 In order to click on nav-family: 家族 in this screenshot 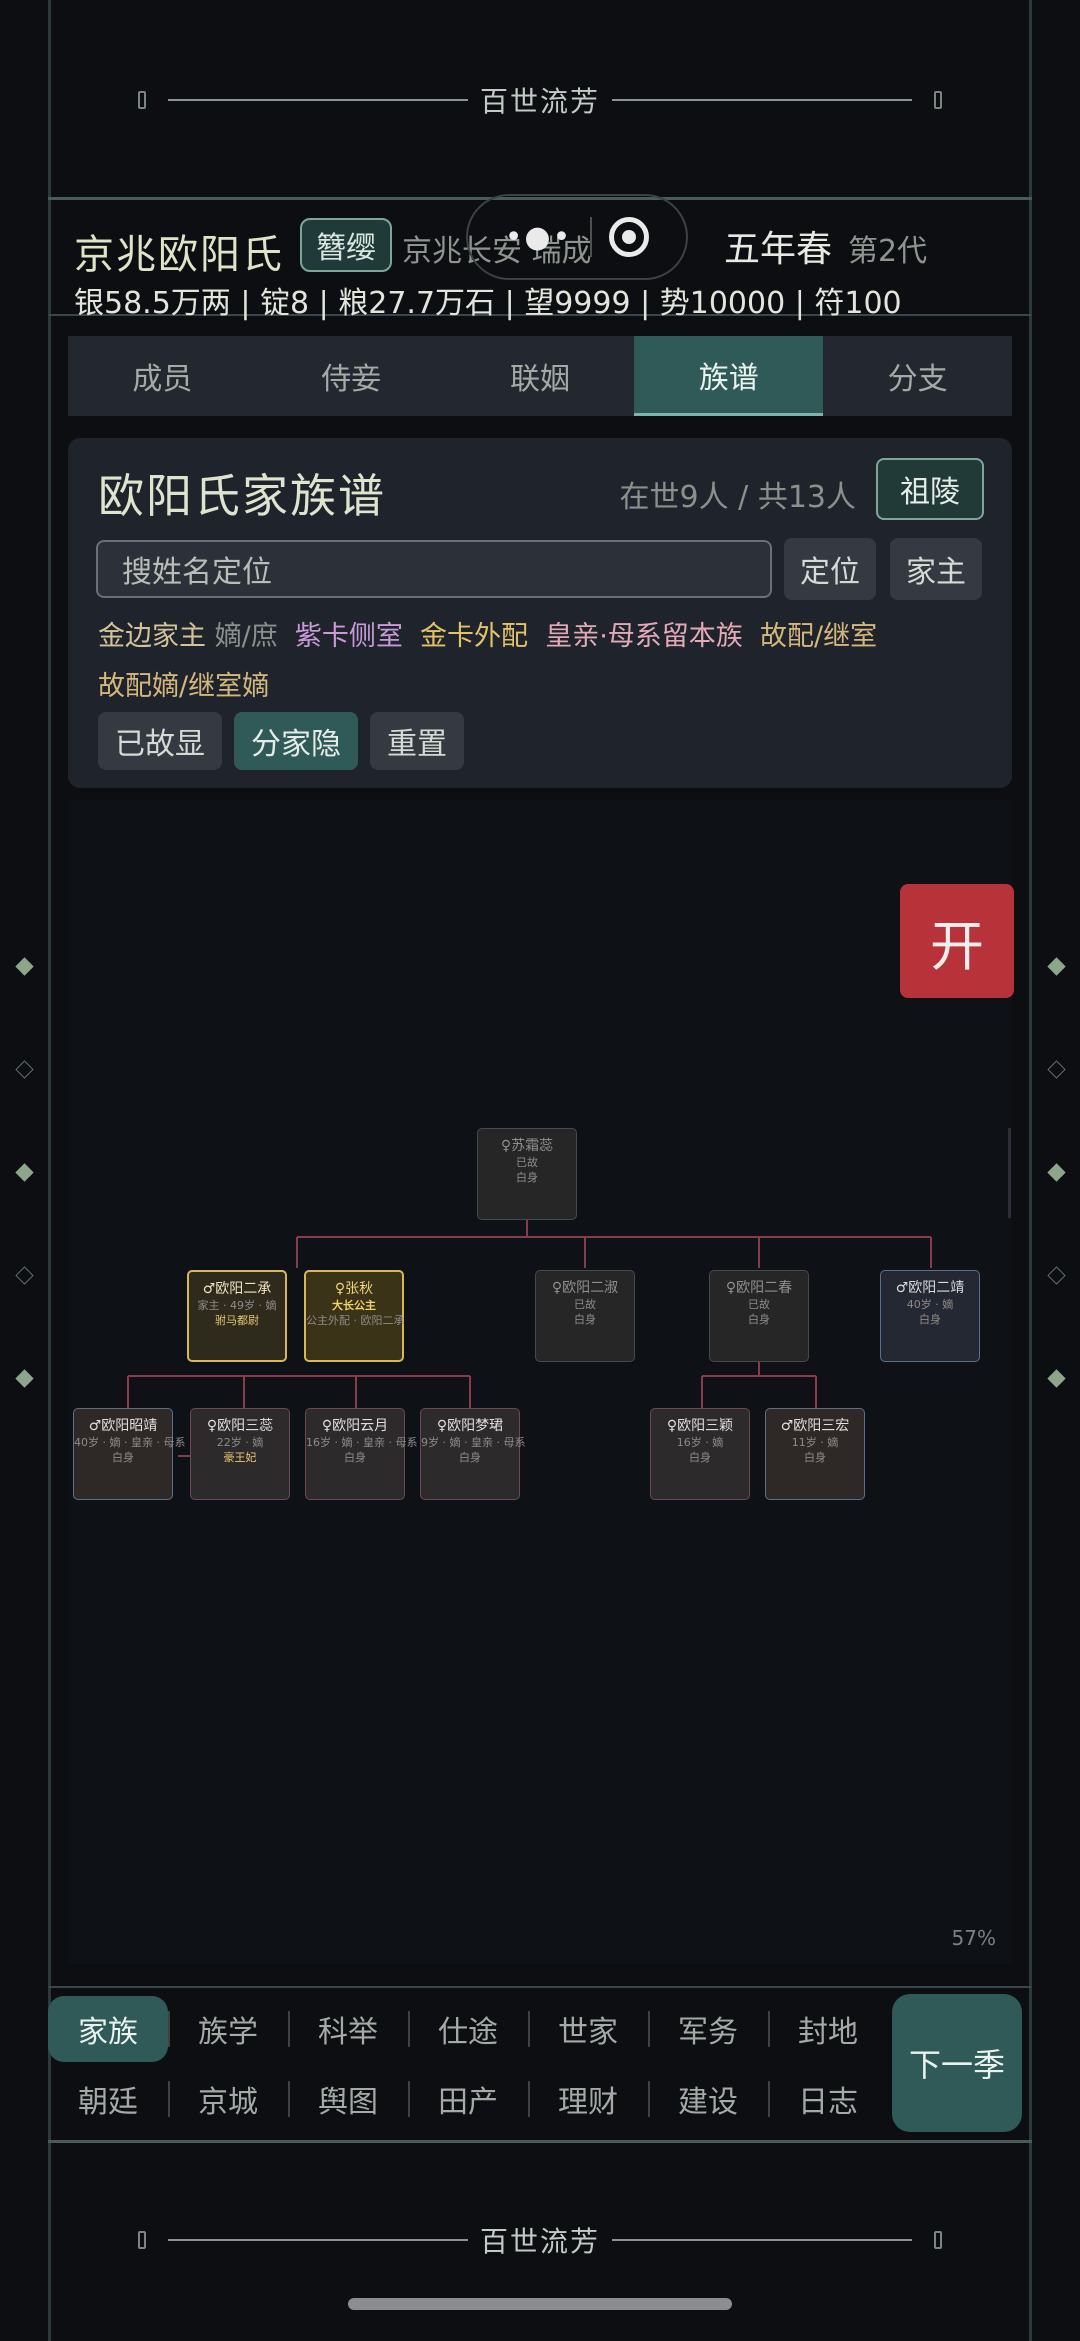, I will do `click(108, 2029)`.